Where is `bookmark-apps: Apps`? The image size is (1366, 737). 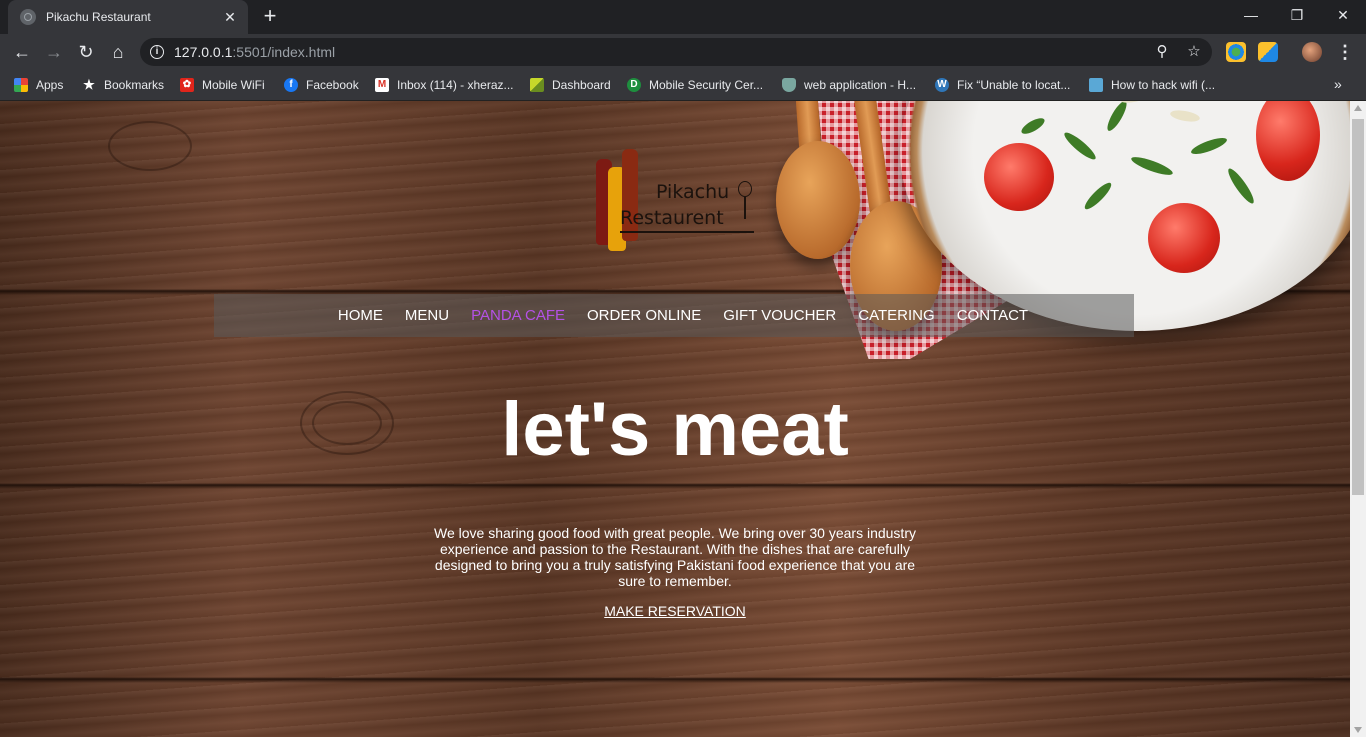
bookmark-apps: Apps is located at coordinates (38, 85).